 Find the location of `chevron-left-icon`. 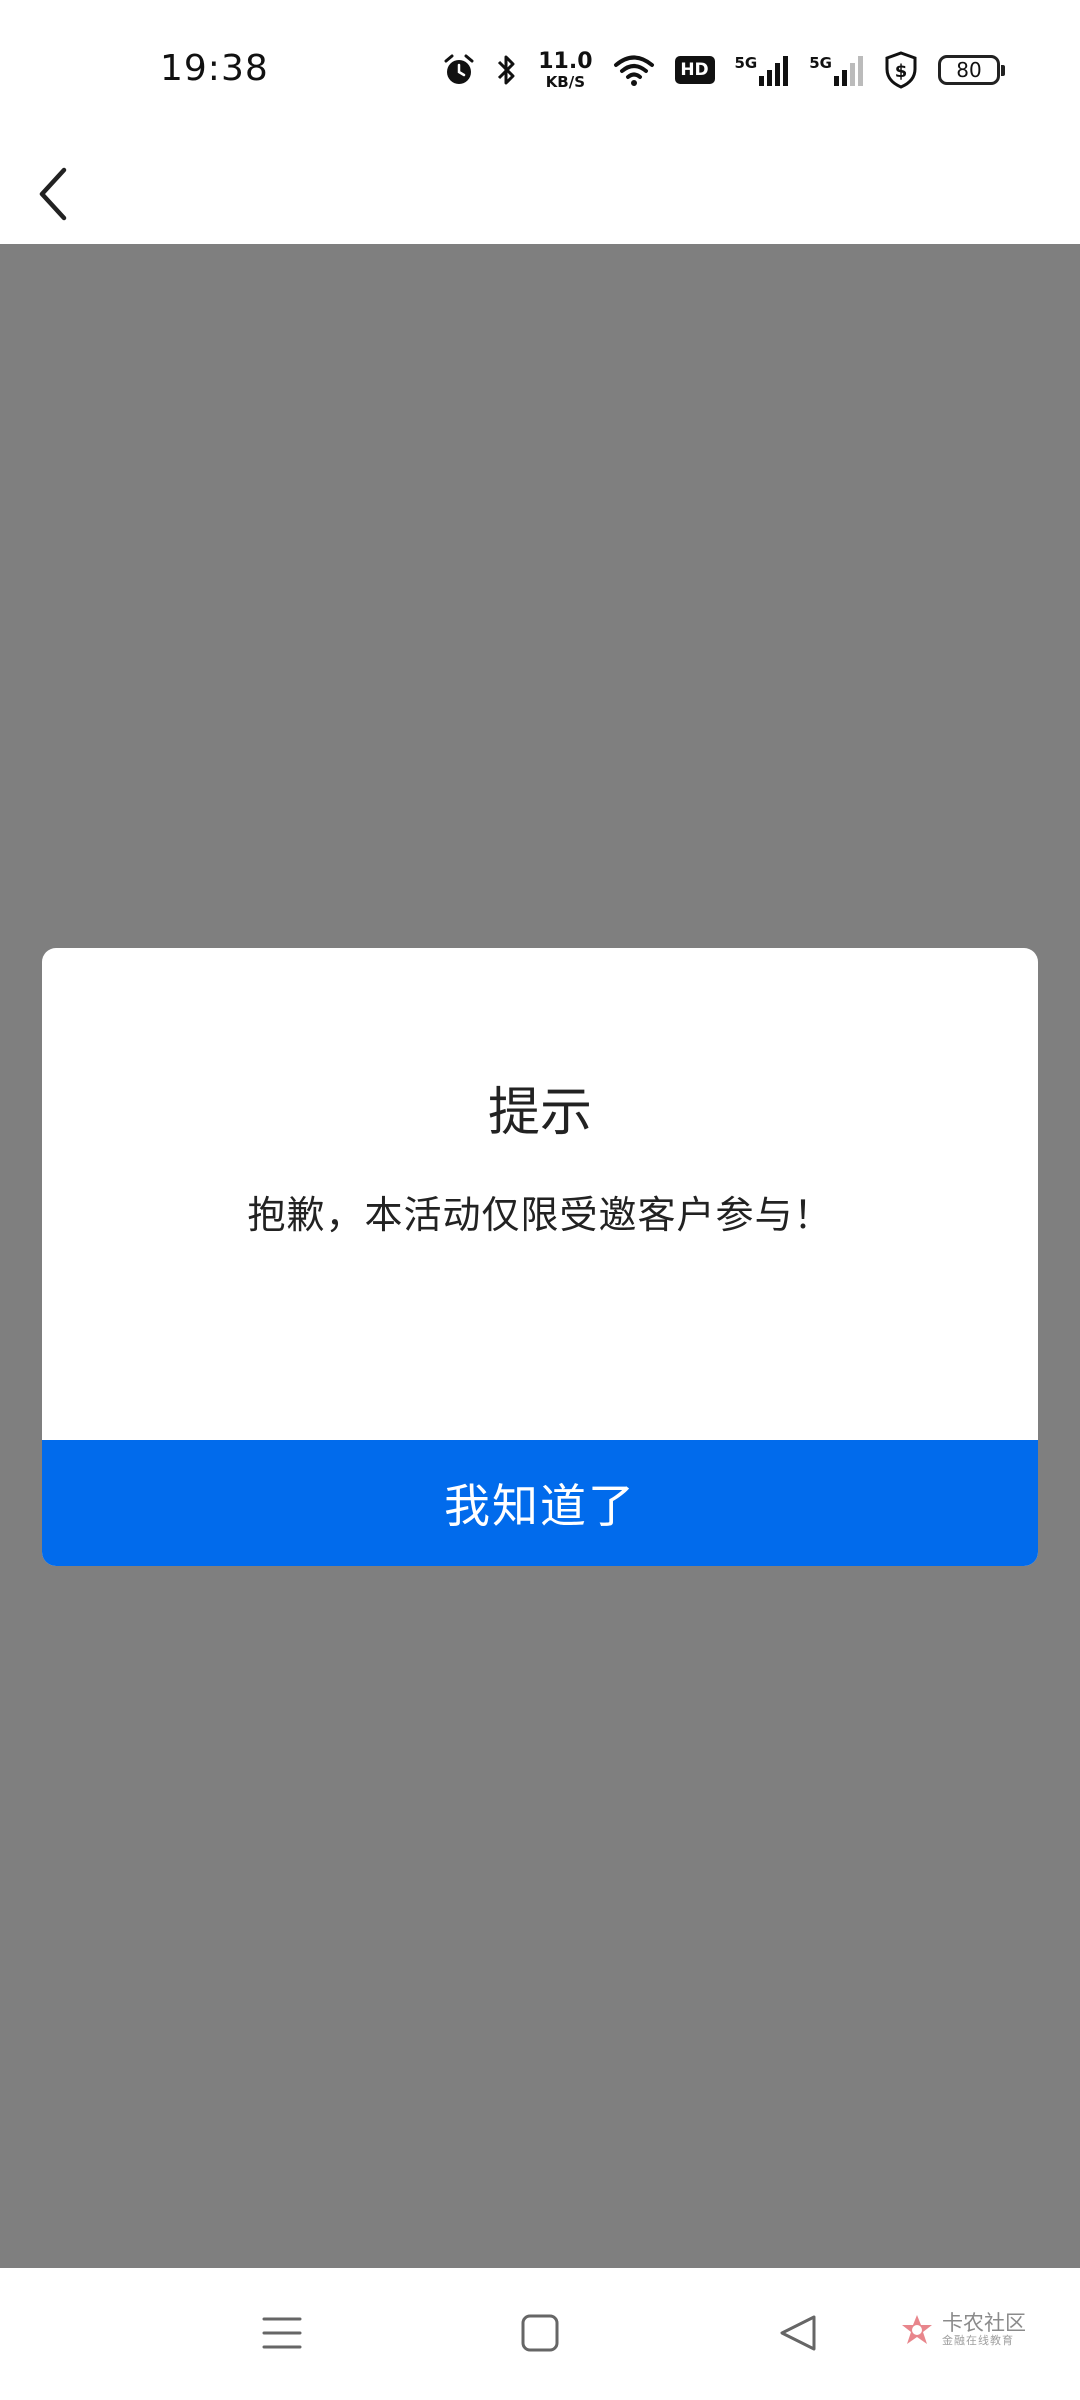

chevron-left-icon is located at coordinates (53, 194).